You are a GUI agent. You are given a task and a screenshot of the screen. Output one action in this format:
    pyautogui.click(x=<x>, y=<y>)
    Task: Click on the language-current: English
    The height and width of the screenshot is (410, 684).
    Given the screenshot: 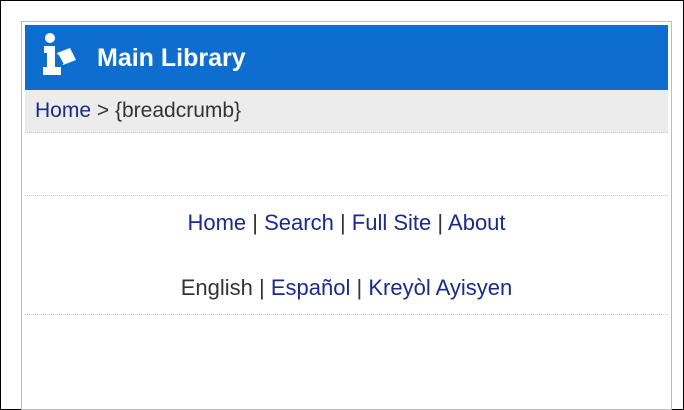 What is the action you would take?
    pyautogui.click(x=216, y=287)
    